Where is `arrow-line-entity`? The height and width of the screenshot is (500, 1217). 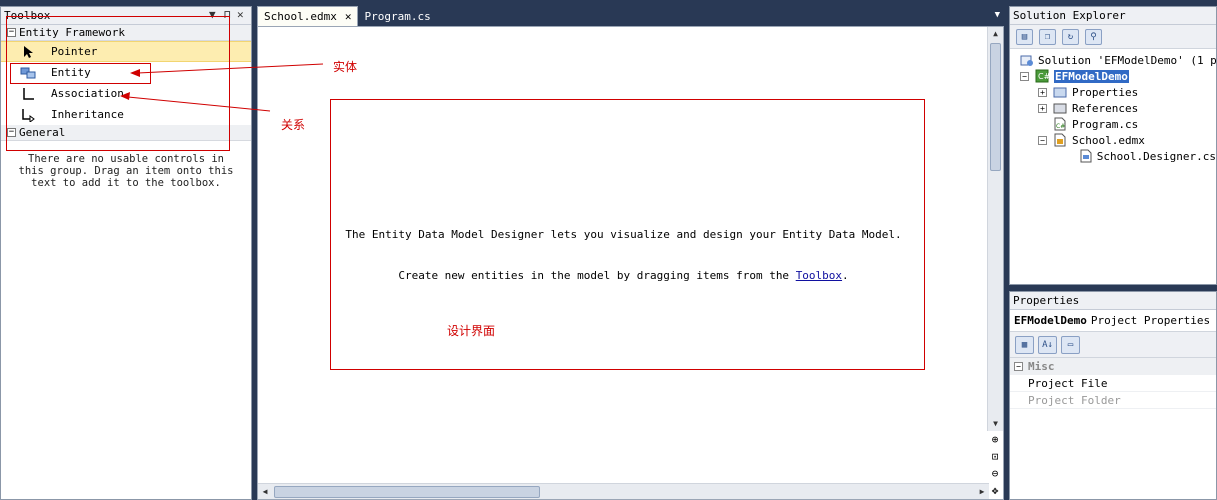 arrow-line-entity is located at coordinates (230, 68).